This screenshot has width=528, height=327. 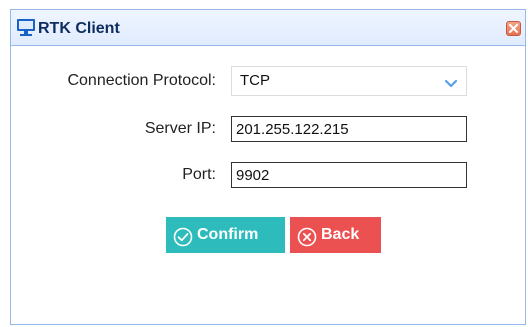 I want to click on back-button: Back, so click(x=335, y=235).